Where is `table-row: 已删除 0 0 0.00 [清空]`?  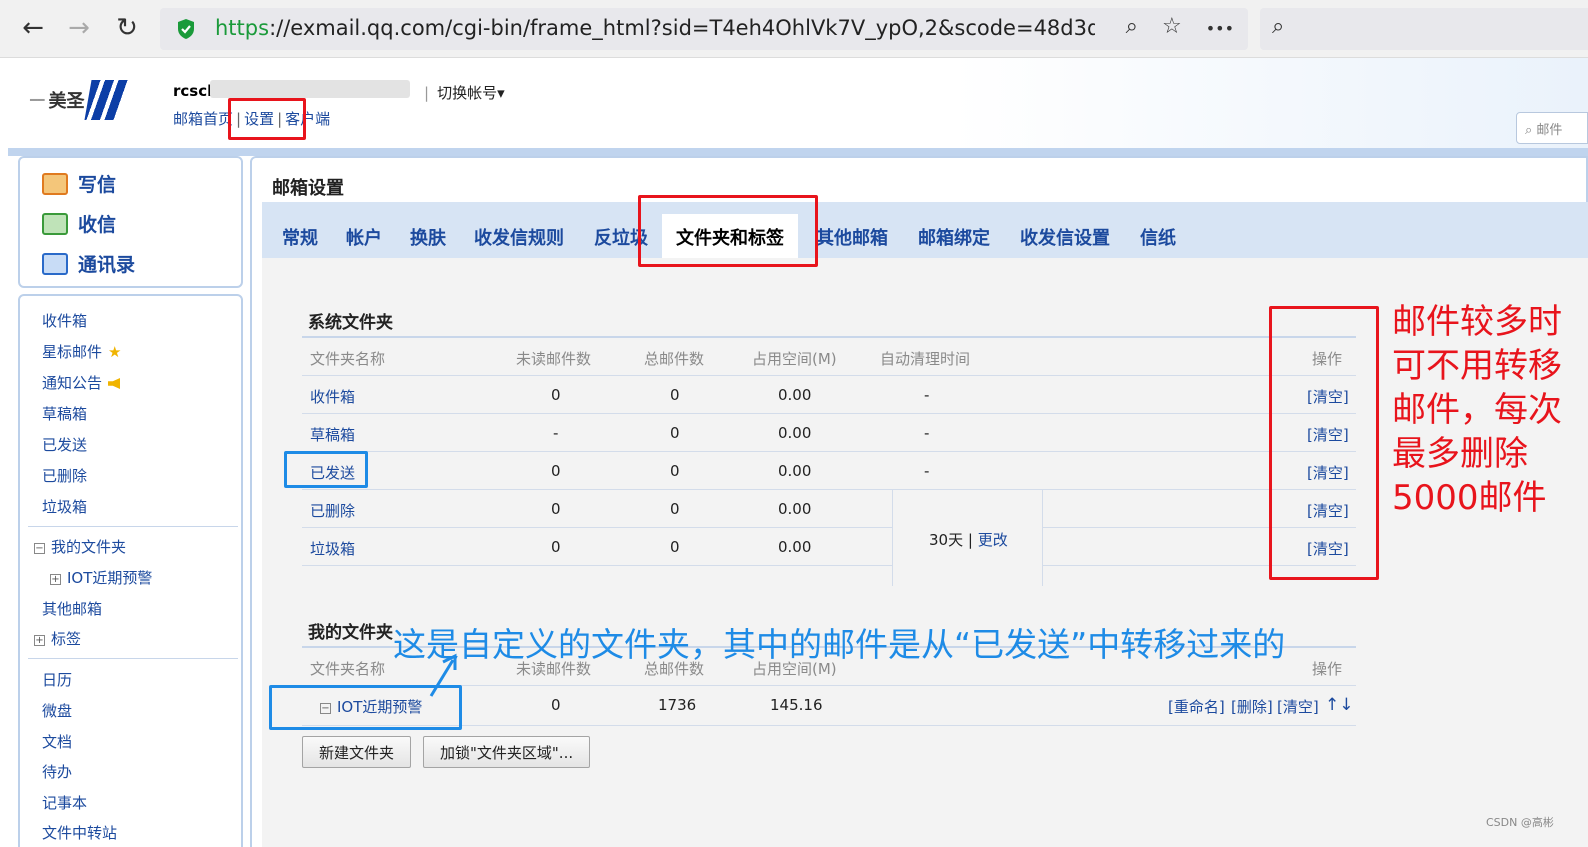 table-row: 已删除 0 0 0.00 [清空] is located at coordinates (829, 509).